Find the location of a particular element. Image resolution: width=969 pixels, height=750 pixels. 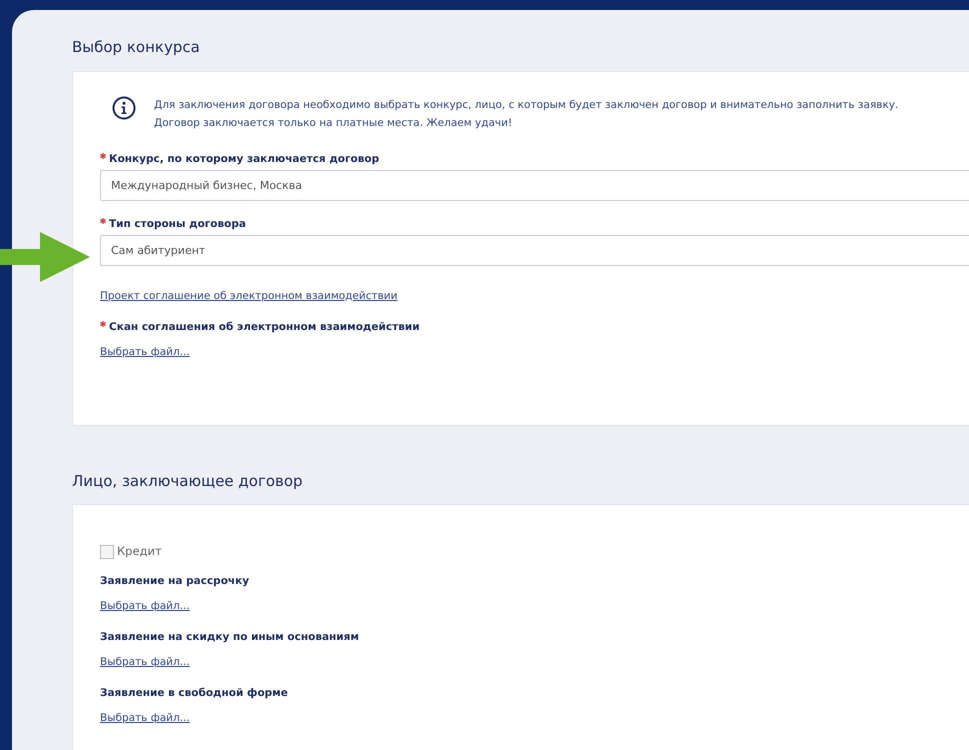

field-label: Заявление на рассрочку is located at coordinates (175, 581).